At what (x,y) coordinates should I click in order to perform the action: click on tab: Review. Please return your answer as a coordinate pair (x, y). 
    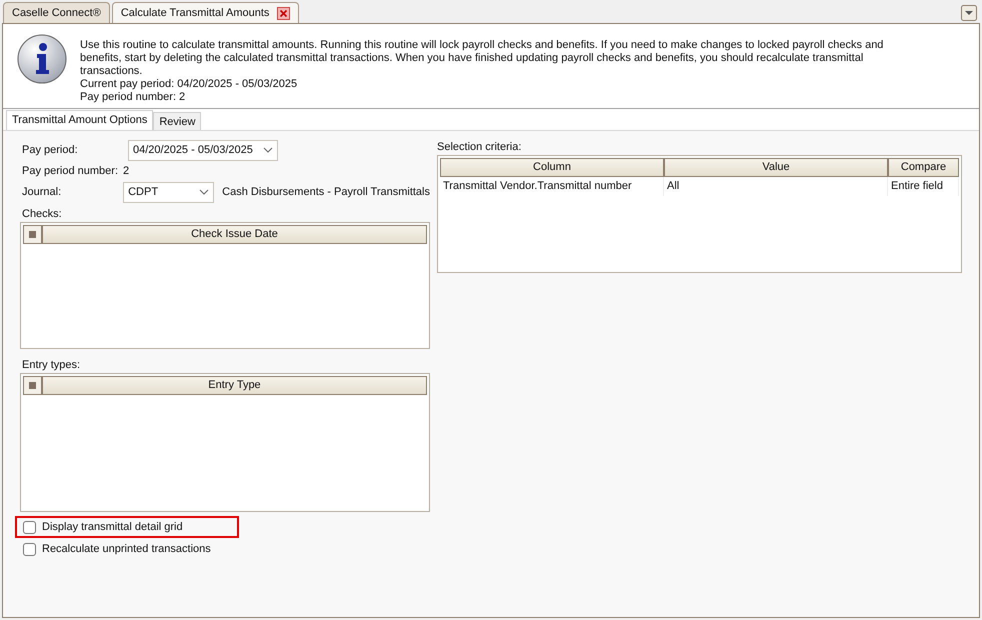
    Looking at the image, I should click on (177, 121).